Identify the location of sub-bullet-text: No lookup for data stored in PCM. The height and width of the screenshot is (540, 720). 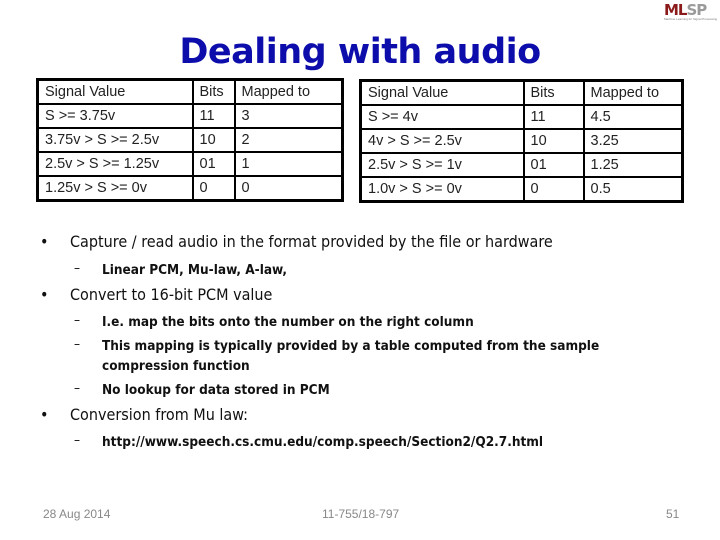
(216, 390).